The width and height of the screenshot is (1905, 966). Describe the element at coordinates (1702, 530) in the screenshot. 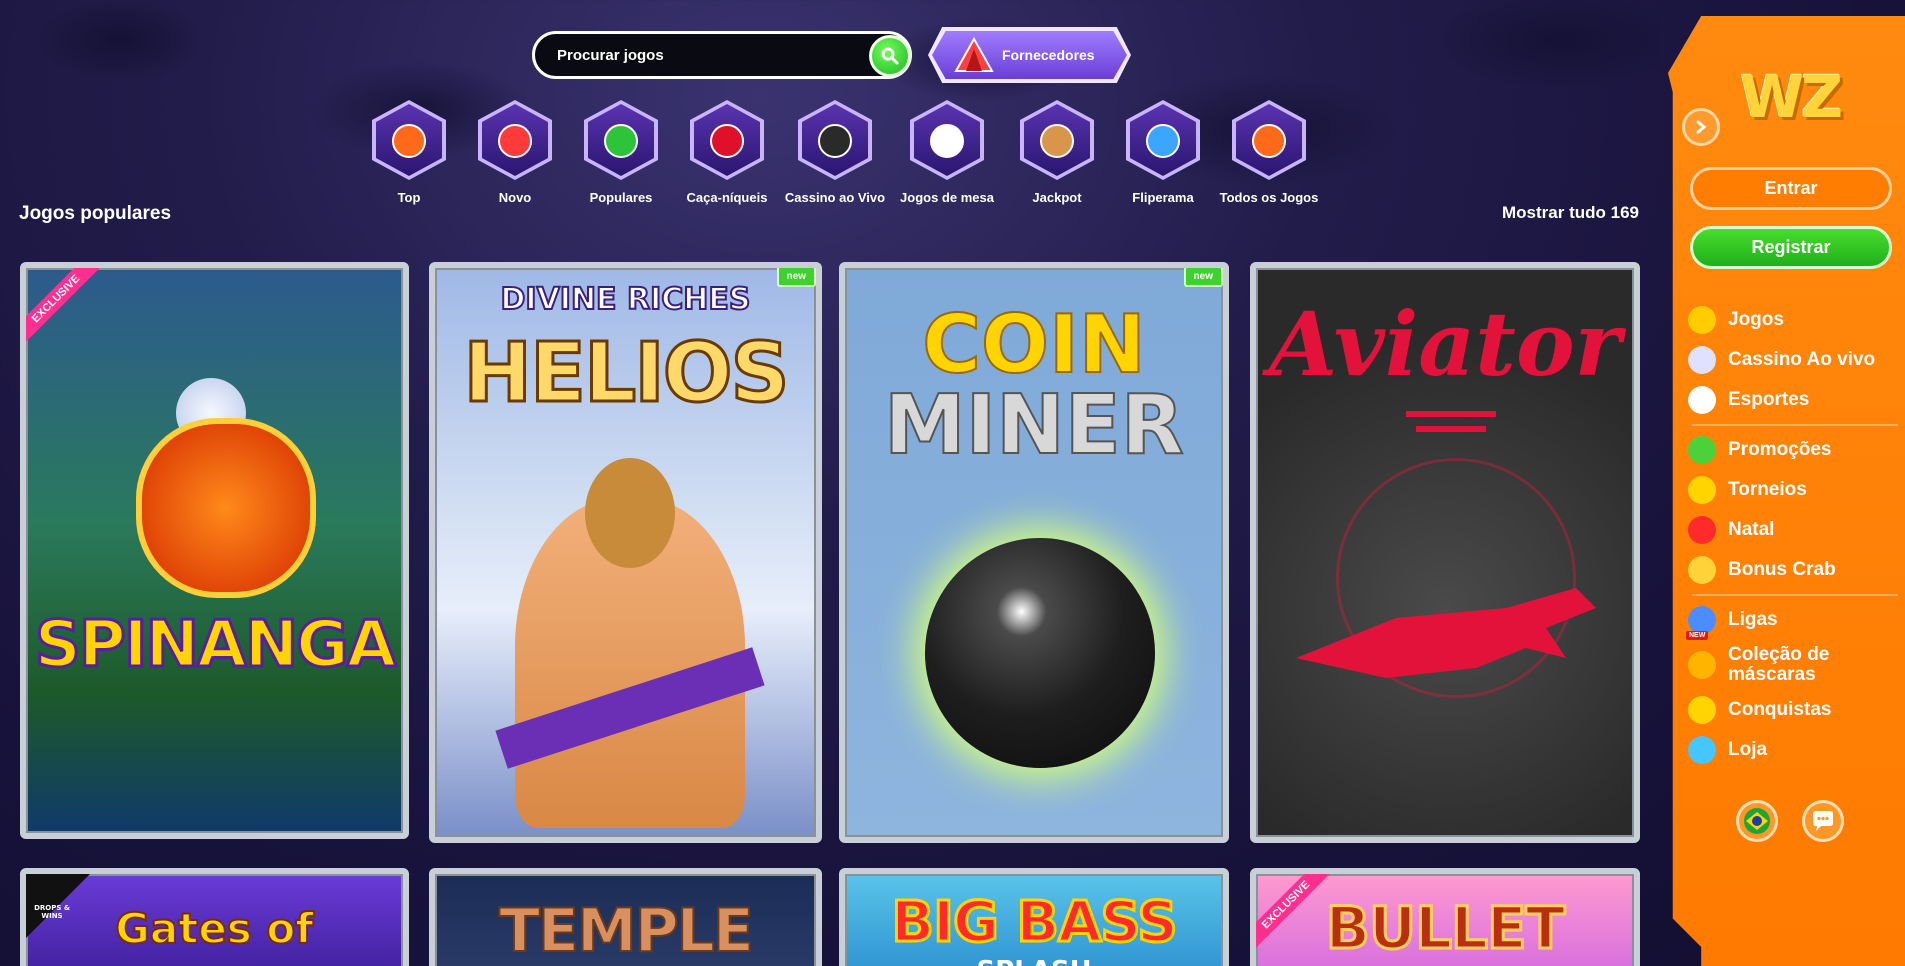

I see `santa-hat-icon` at that location.